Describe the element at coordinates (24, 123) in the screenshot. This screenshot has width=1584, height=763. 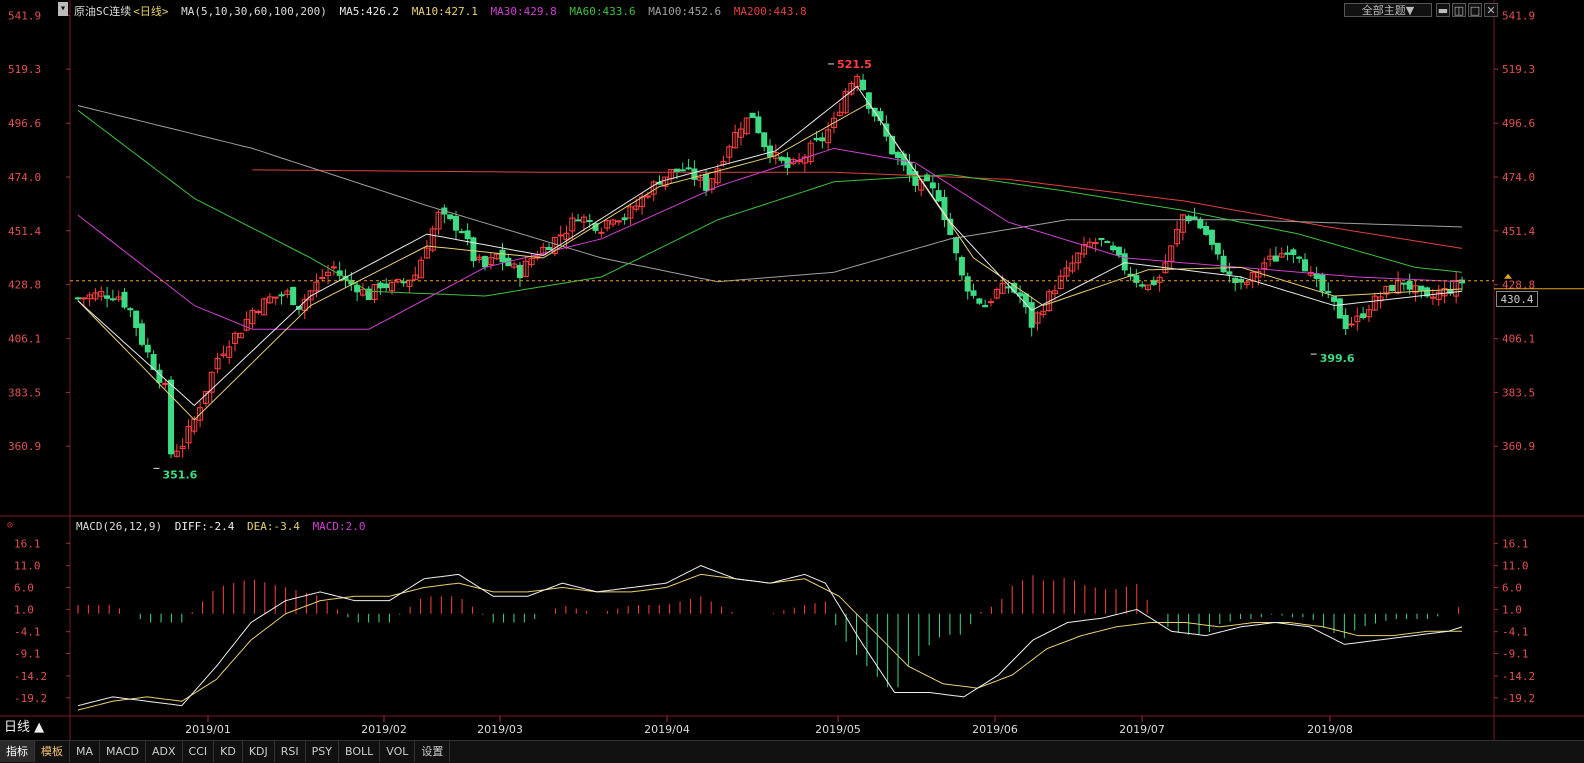
I see `y-tick-left-2: 496.6` at that location.